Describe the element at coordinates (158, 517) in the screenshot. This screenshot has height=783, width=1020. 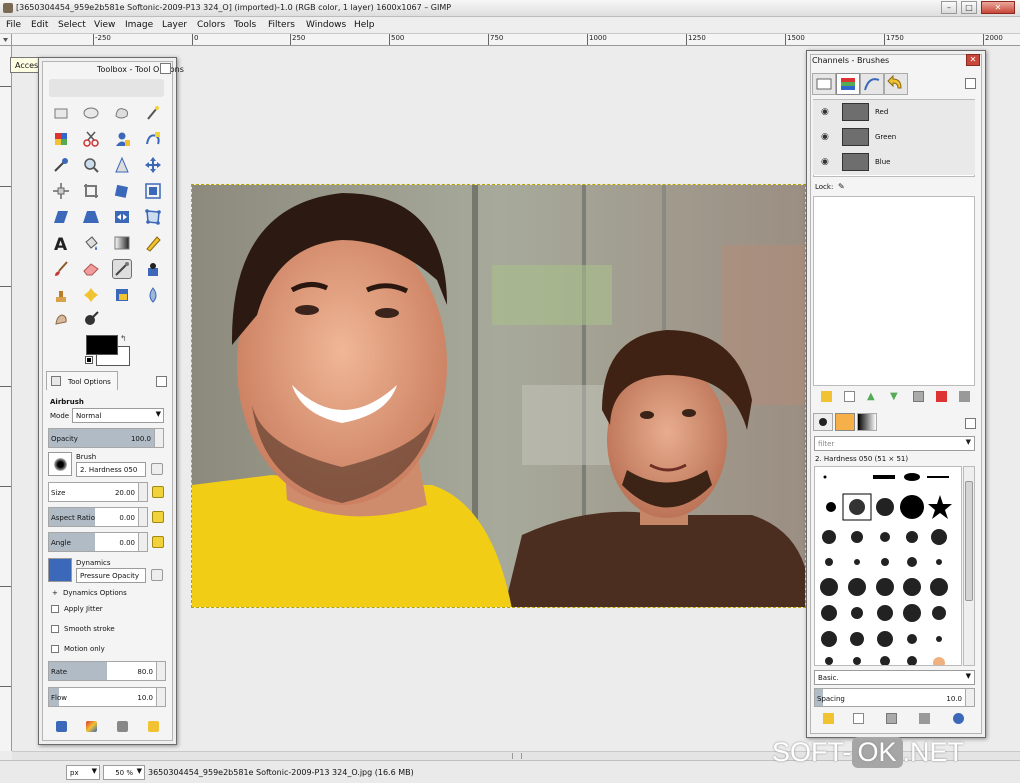
I see `reset-aspect-icon` at that location.